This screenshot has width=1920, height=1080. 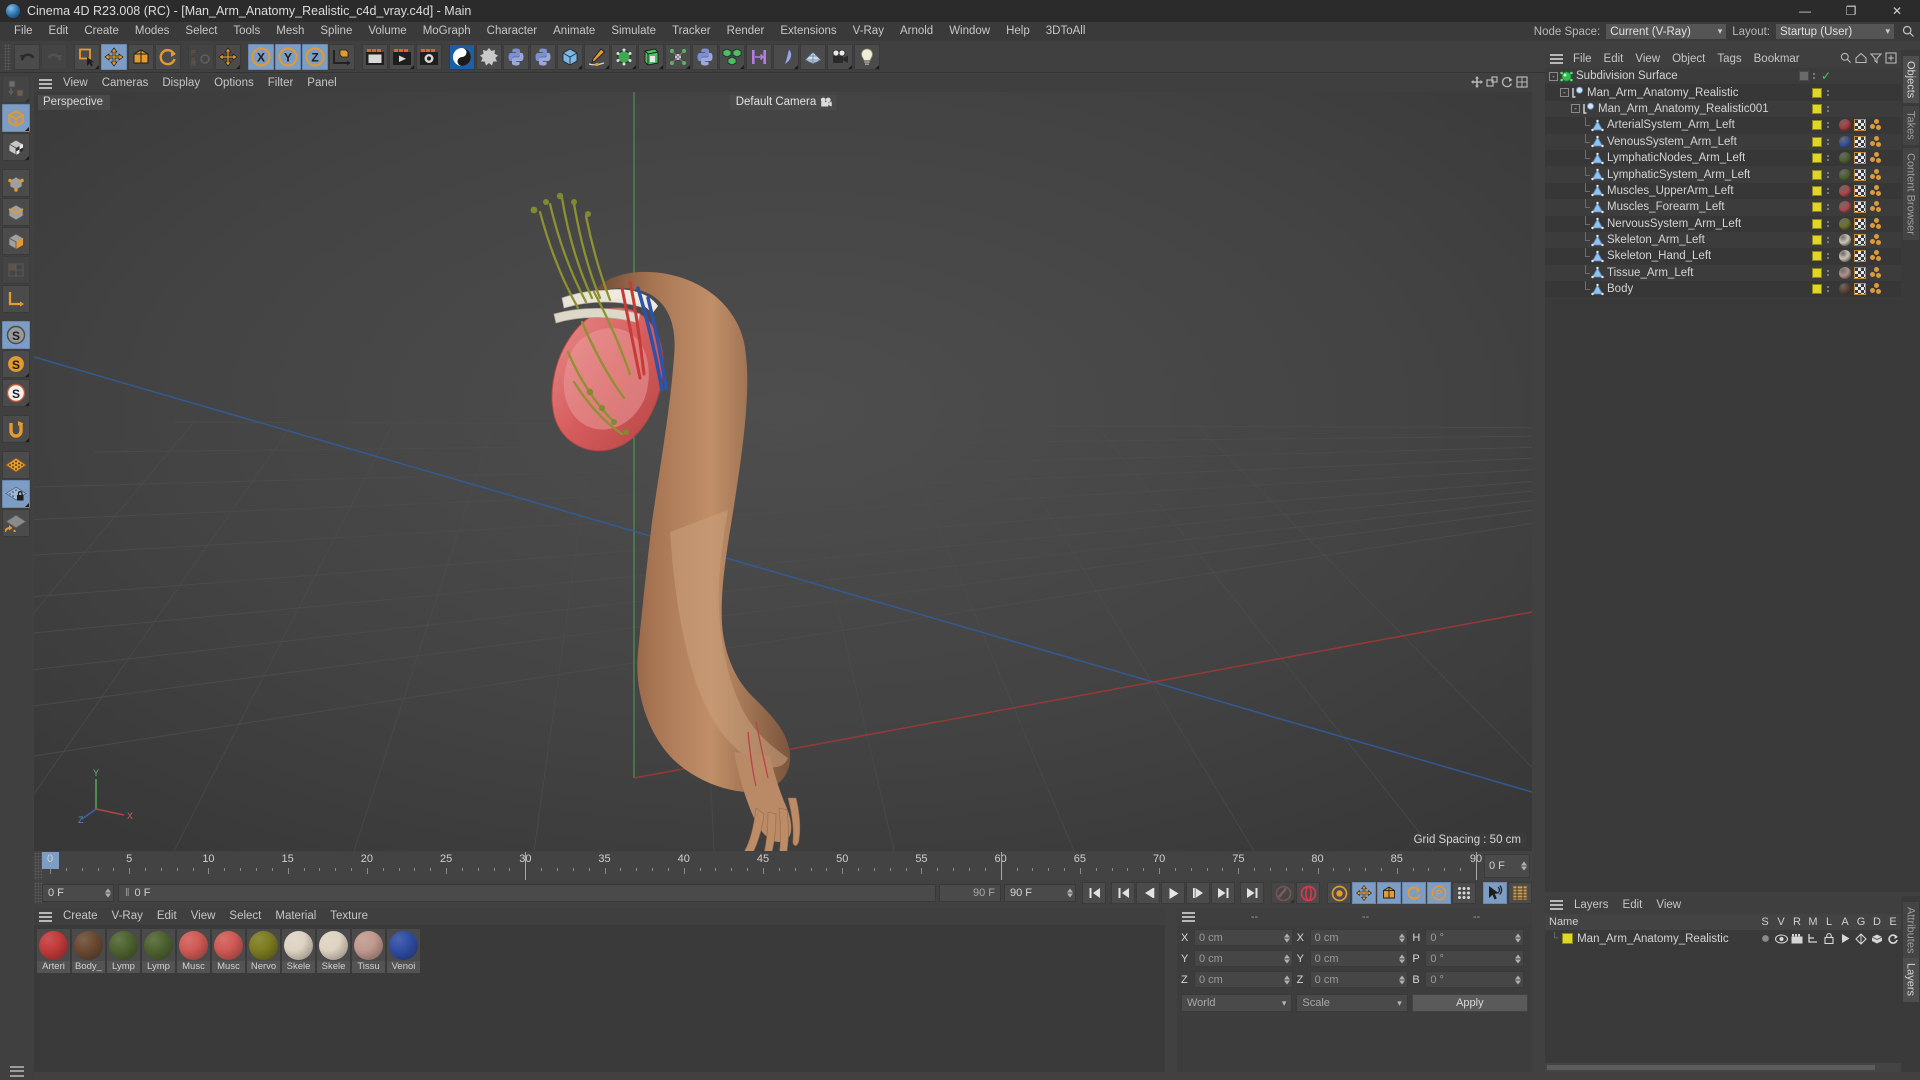 What do you see at coordinates (1243, 958) in the screenshot?
I see `position-y-input: 0 cm` at bounding box center [1243, 958].